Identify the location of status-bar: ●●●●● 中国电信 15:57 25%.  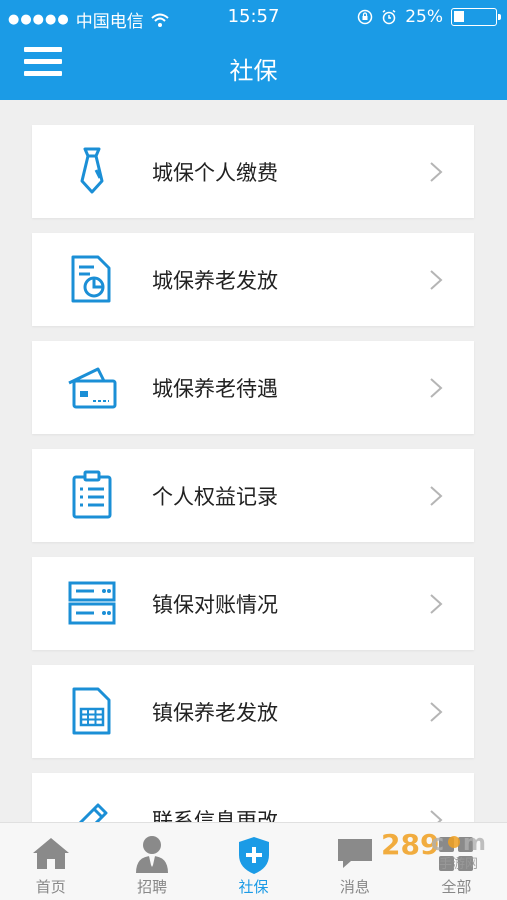
(253, 17).